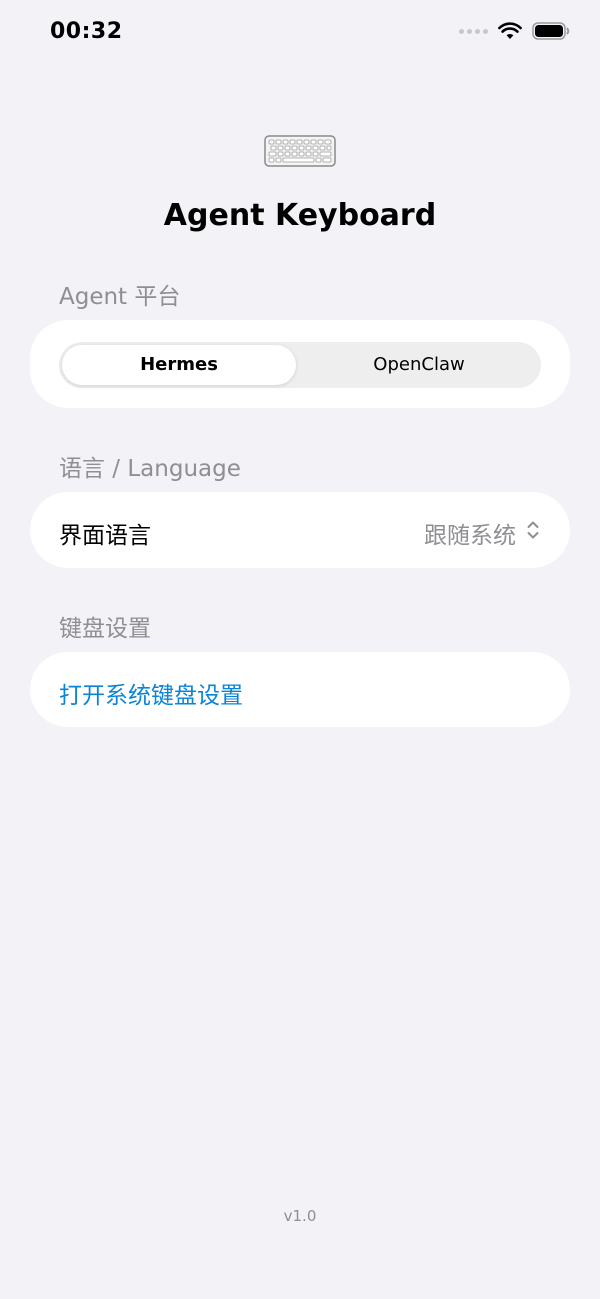 The image size is (600, 1299). What do you see at coordinates (105, 629) in the screenshot?
I see `keyboard-section-label: 键盘设置` at bounding box center [105, 629].